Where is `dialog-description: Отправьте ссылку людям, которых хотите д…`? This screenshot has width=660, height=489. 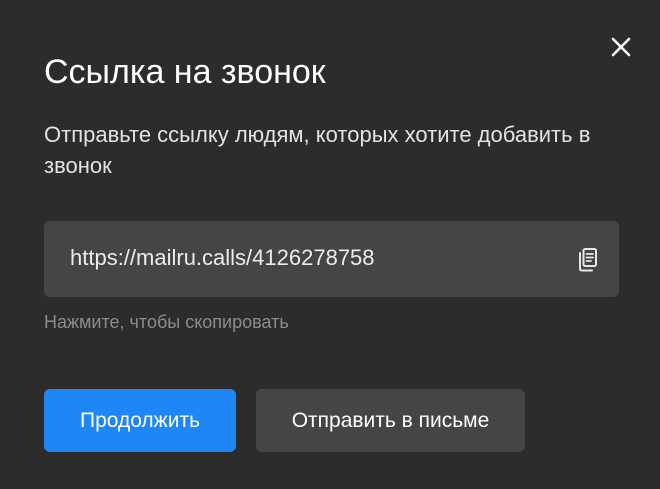
dialog-description: Отправьте ссылку людям, которых хотите д… is located at coordinates (317, 150).